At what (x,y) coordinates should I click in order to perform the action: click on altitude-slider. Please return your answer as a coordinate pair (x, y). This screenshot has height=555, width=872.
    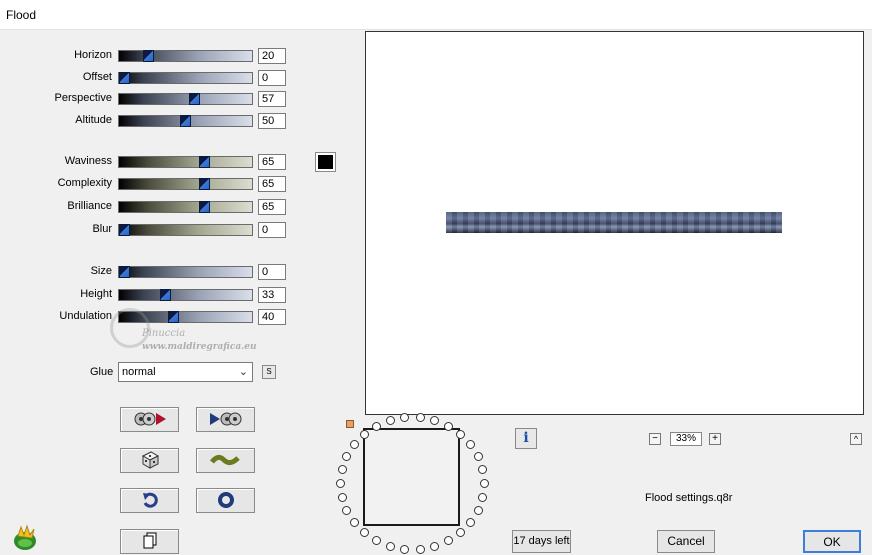
    Looking at the image, I should click on (185, 121).